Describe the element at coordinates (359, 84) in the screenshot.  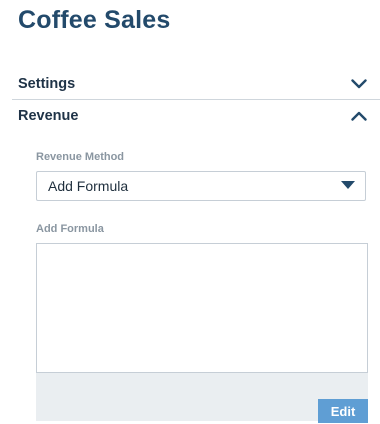
I see `chevron-down-icon` at that location.